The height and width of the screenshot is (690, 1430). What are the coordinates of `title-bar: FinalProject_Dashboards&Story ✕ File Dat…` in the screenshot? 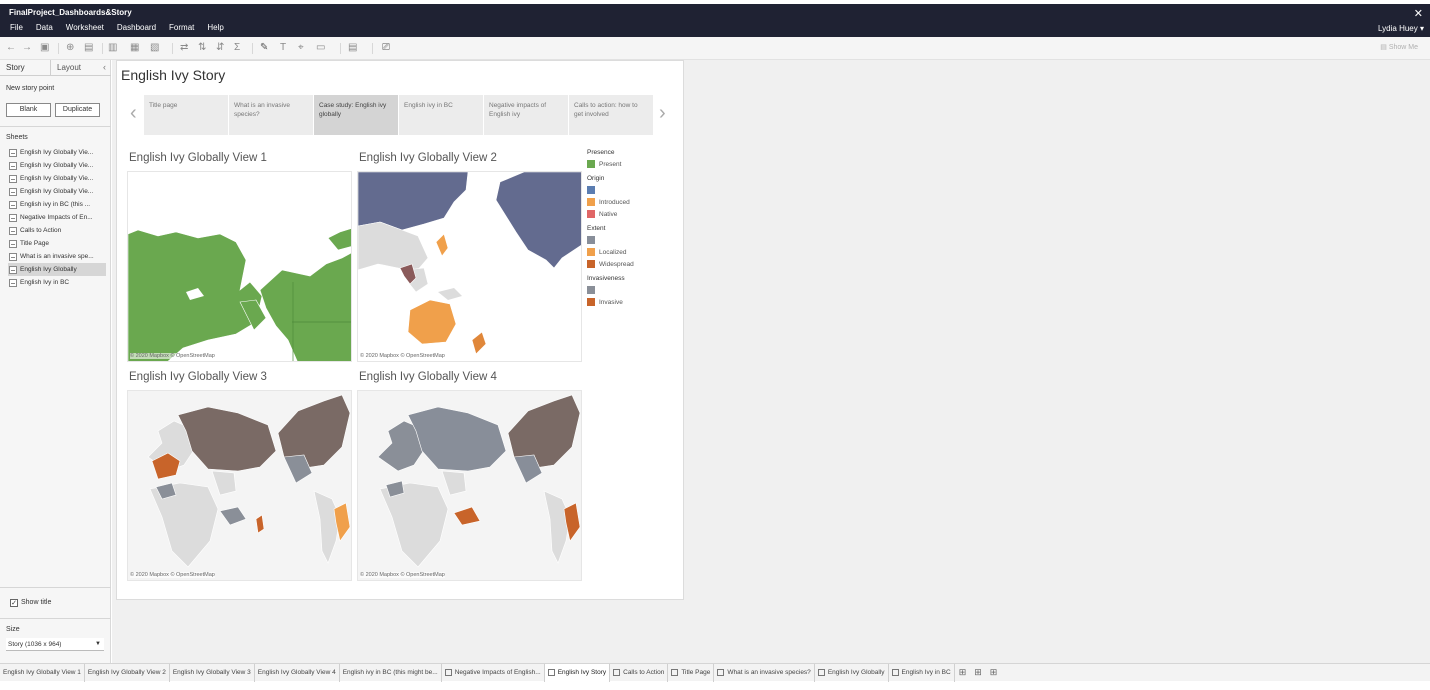 It's located at (715, 20).